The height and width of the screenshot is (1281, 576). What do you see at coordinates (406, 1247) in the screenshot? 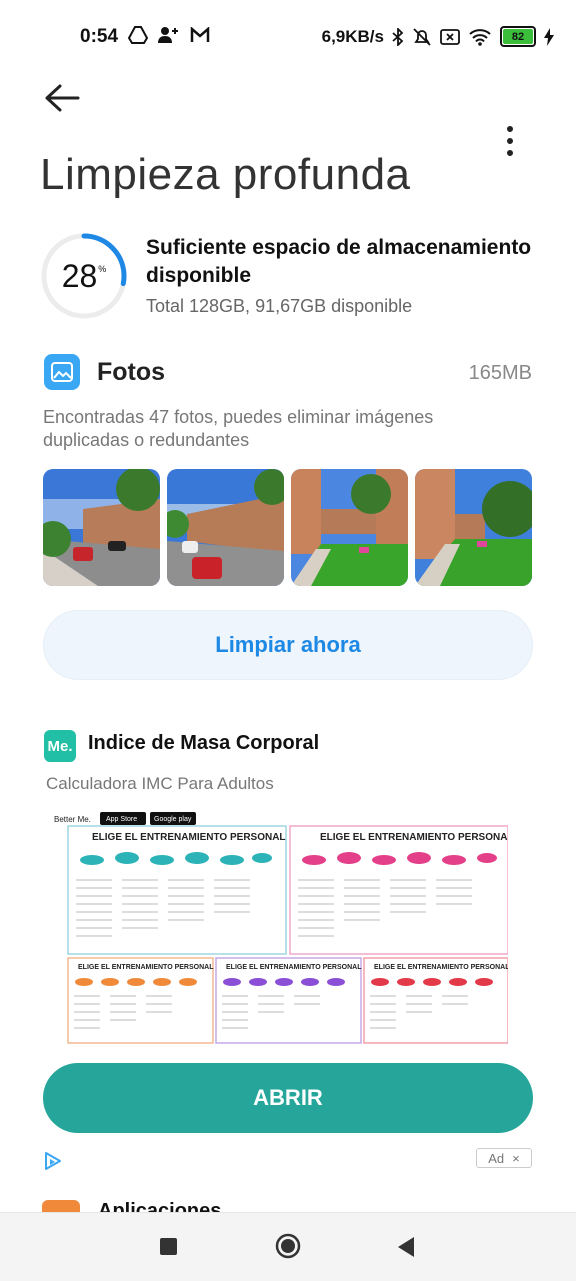
I see `back-button` at bounding box center [406, 1247].